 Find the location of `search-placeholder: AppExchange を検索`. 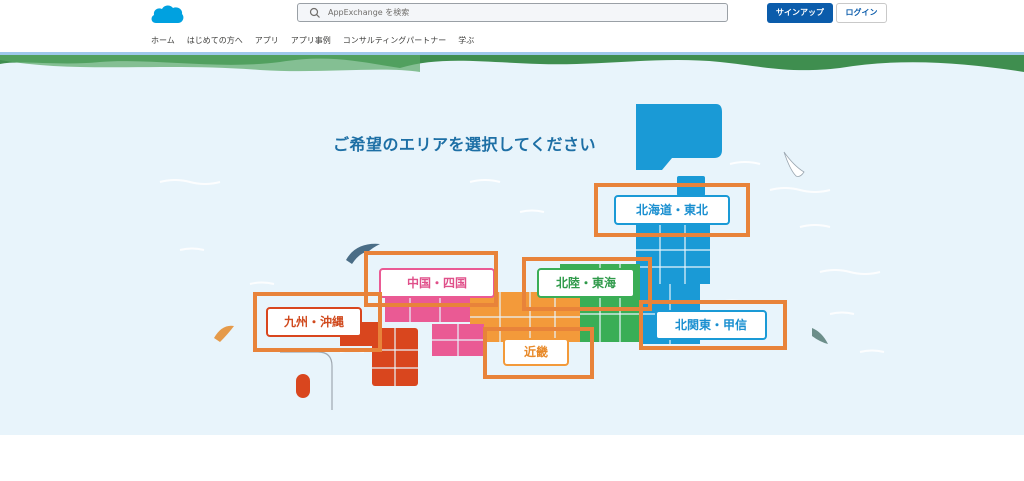

search-placeholder: AppExchange を検索 is located at coordinates (369, 12).